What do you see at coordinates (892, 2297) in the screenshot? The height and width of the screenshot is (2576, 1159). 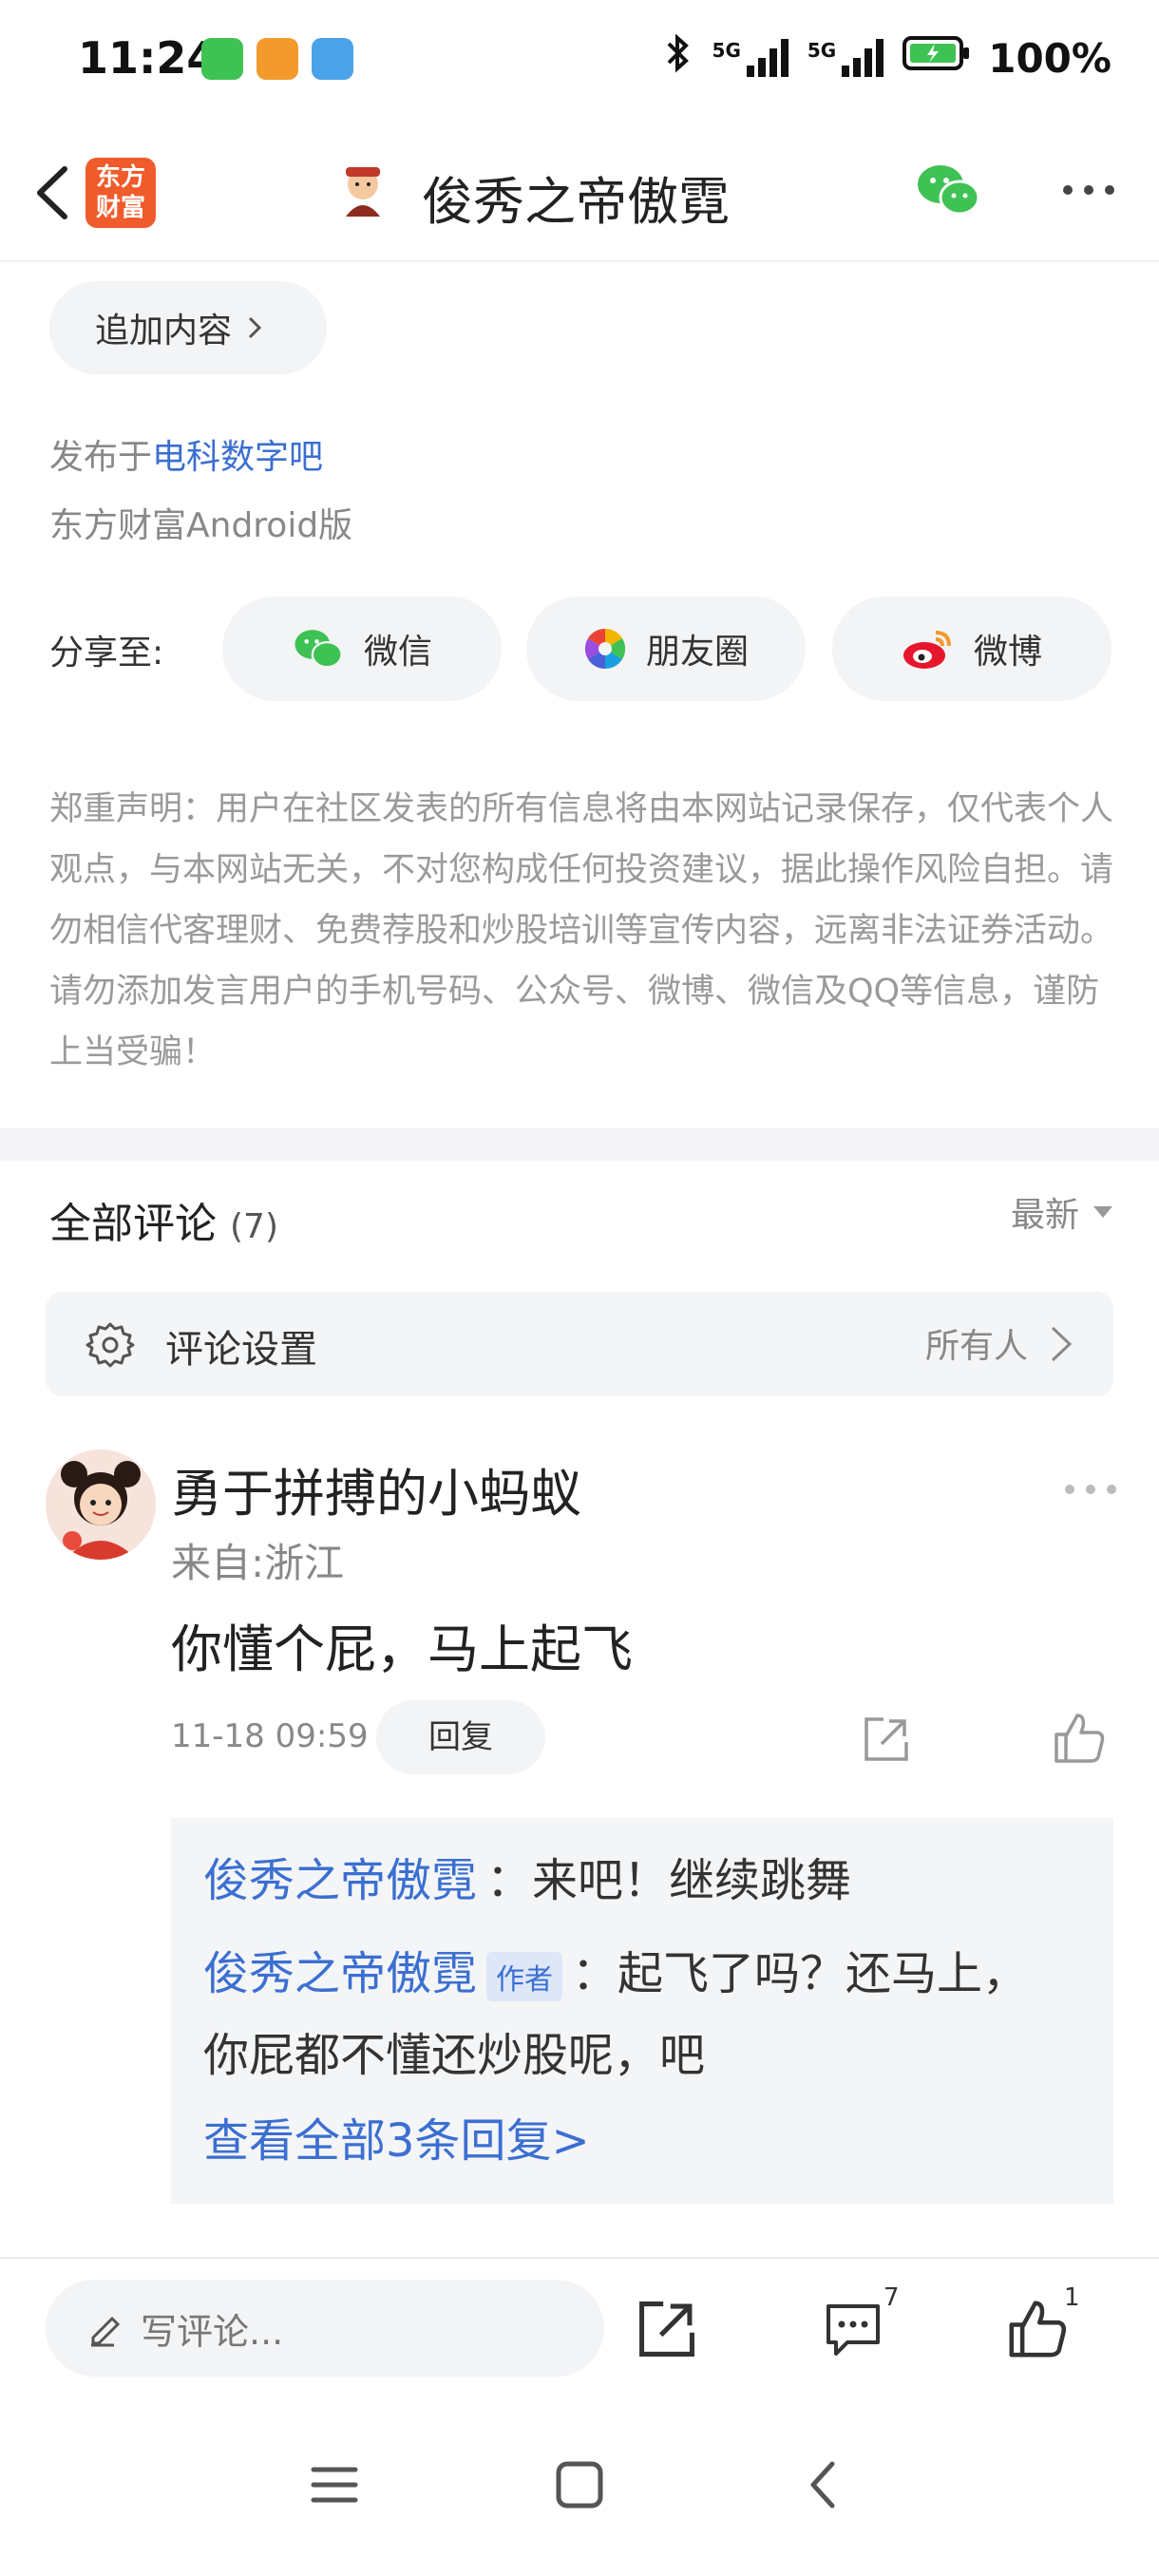 I see `comment-count-badge: 7` at bounding box center [892, 2297].